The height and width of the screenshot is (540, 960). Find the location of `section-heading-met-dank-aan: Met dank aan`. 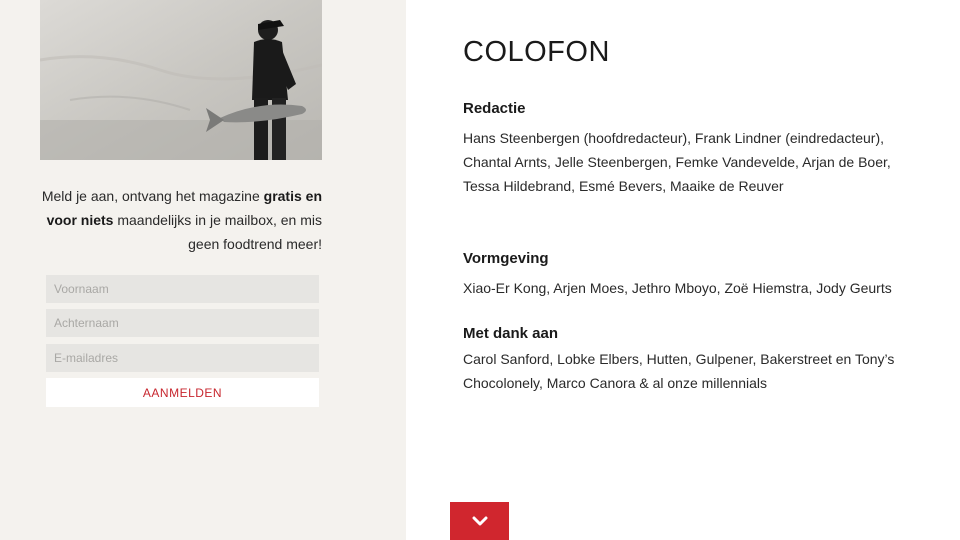

section-heading-met-dank-aan: Met dank aan is located at coordinates (511, 333).